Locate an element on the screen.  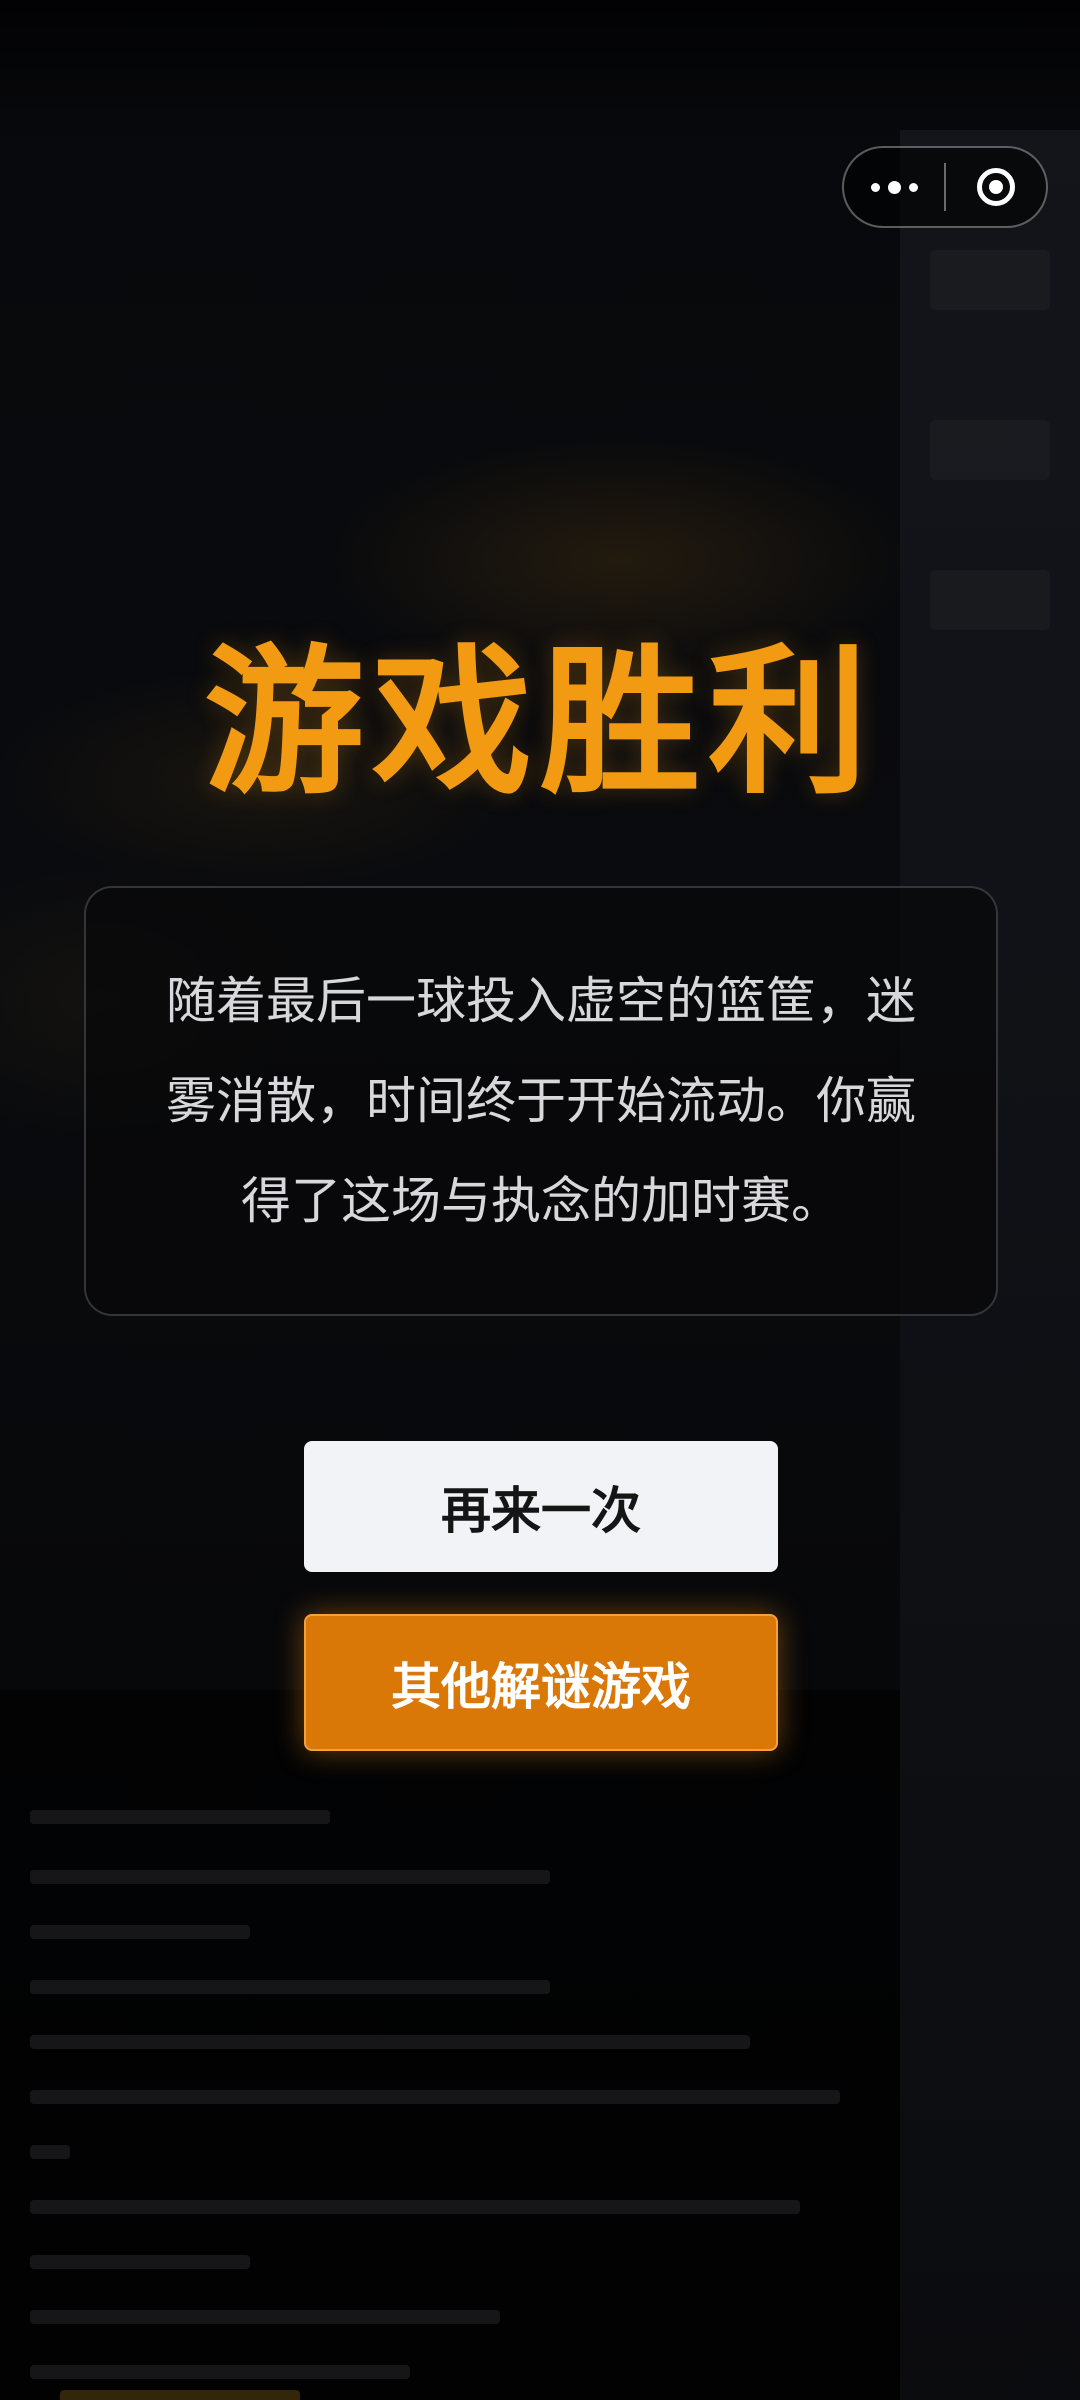
more-button is located at coordinates (894, 187).